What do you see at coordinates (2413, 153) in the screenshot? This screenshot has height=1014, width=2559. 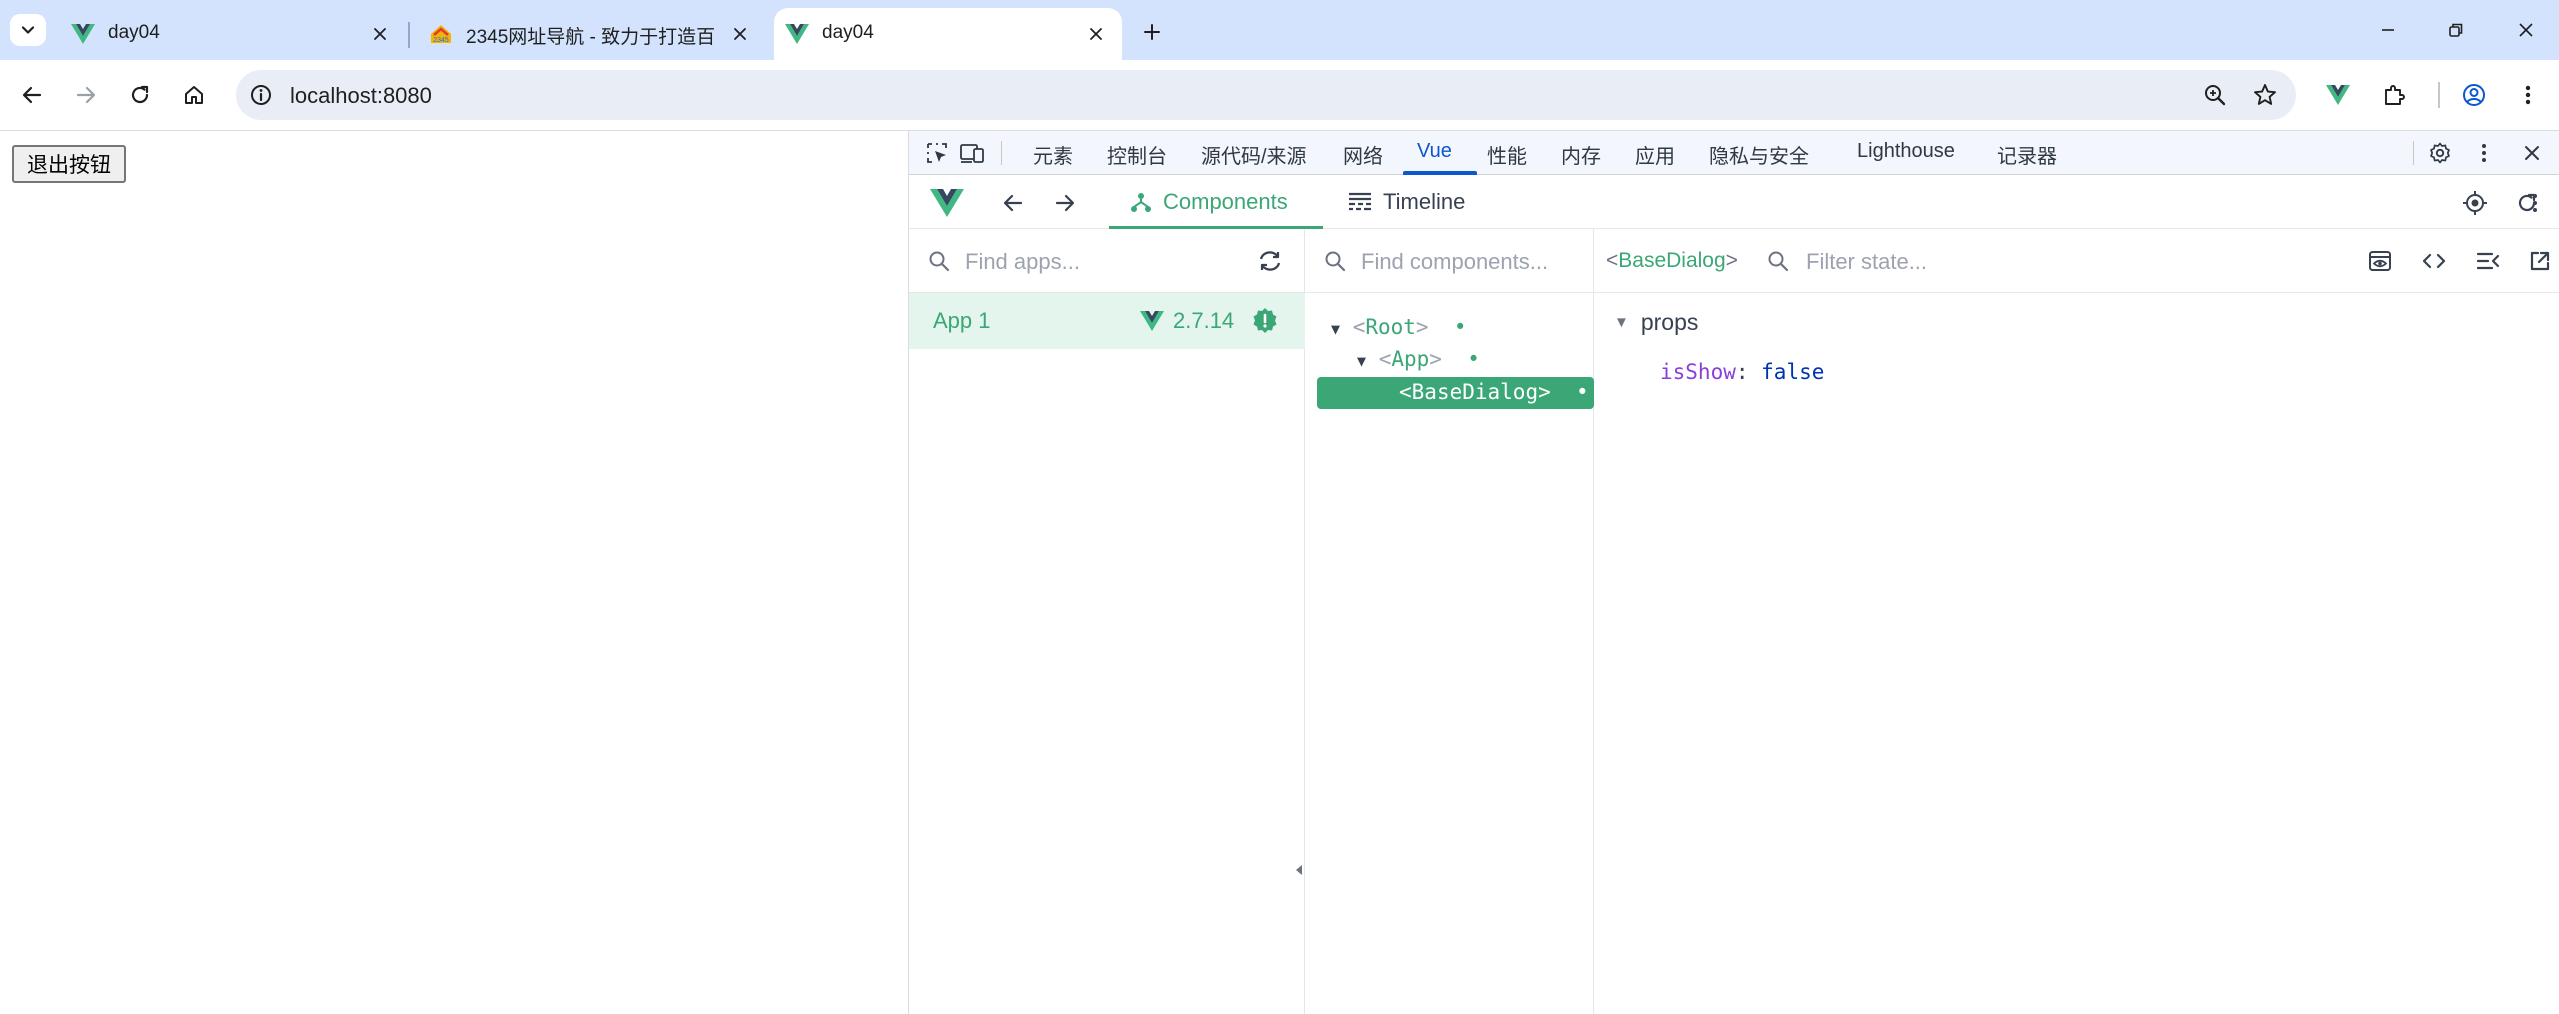 I see `devtools-separator` at bounding box center [2413, 153].